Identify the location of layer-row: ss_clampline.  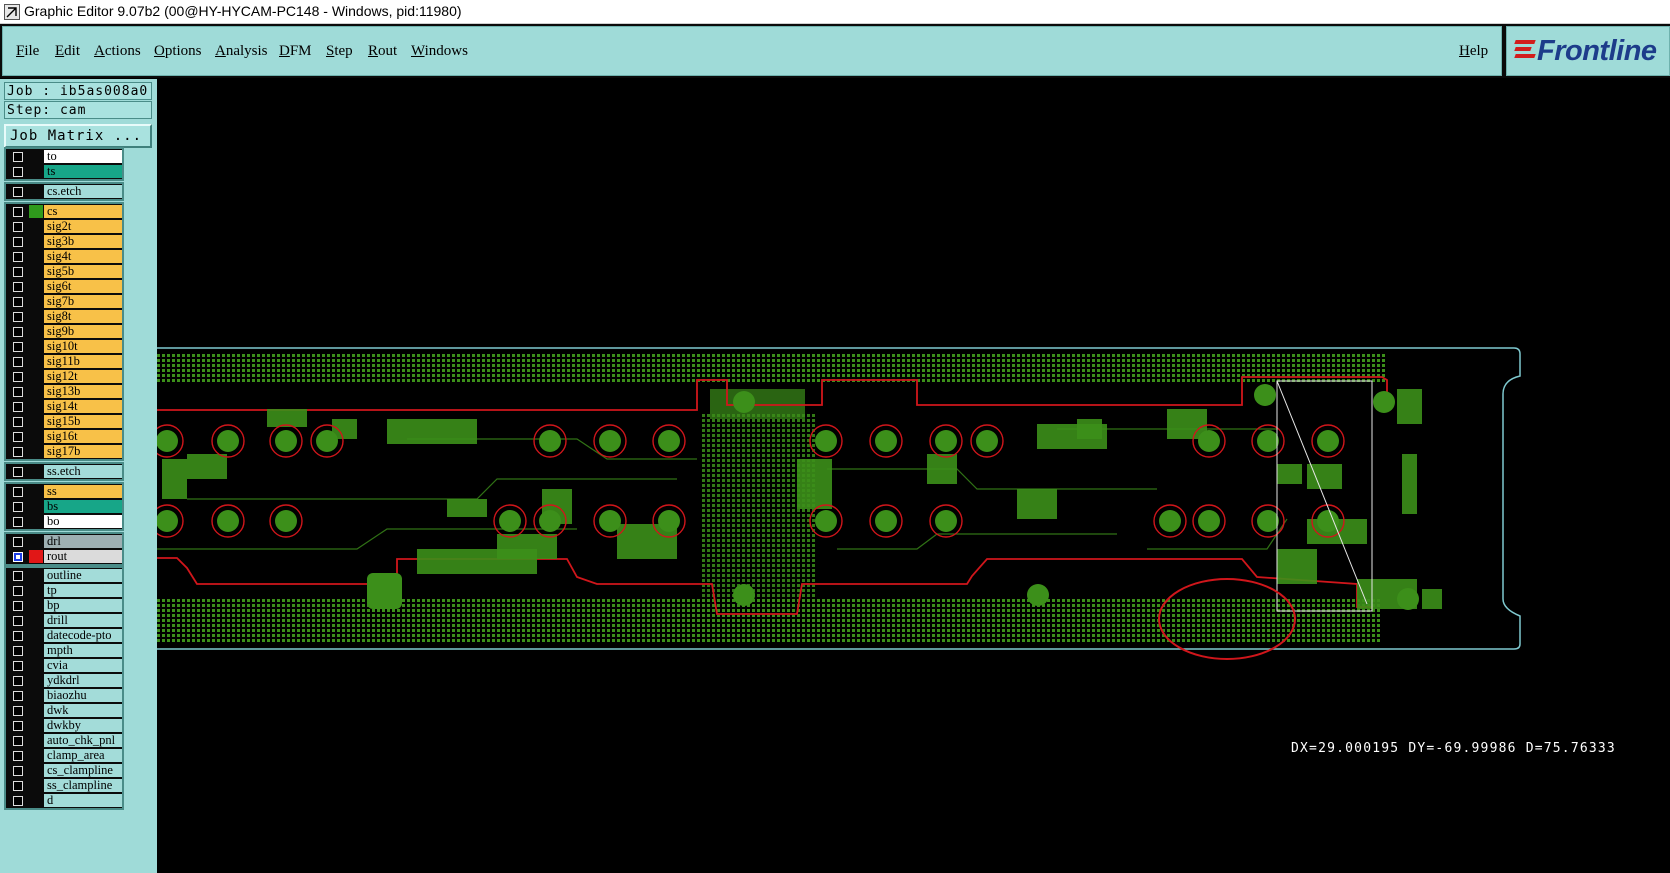
(64, 785).